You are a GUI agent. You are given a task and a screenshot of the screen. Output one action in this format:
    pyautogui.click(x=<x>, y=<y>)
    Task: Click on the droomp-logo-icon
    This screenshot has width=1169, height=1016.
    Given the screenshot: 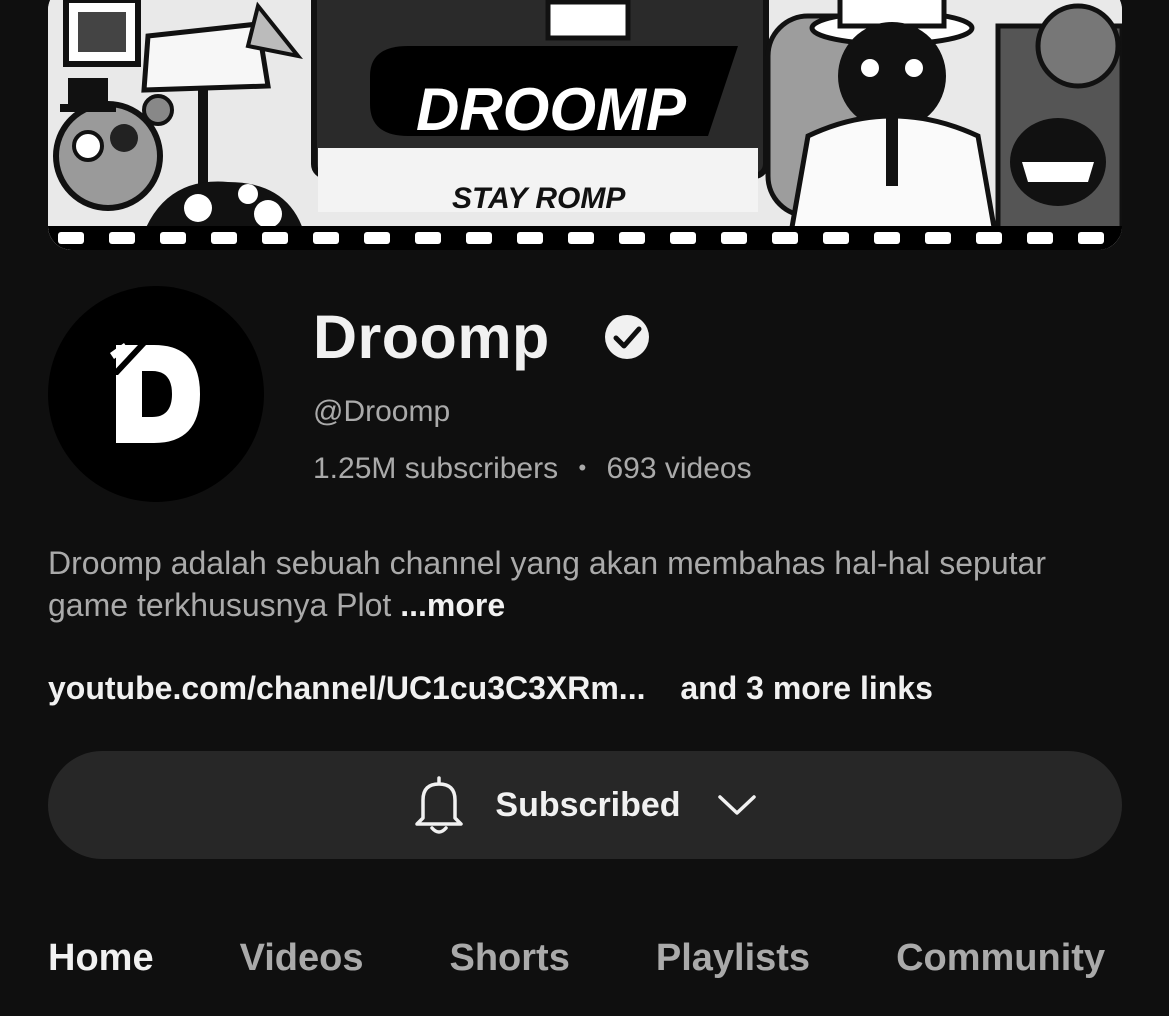 What is the action you would take?
    pyautogui.click(x=155, y=393)
    